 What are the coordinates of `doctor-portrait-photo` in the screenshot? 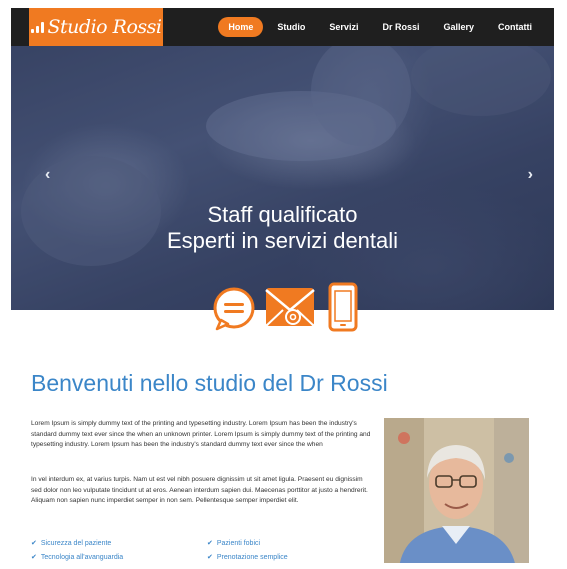 It's located at (456, 490).